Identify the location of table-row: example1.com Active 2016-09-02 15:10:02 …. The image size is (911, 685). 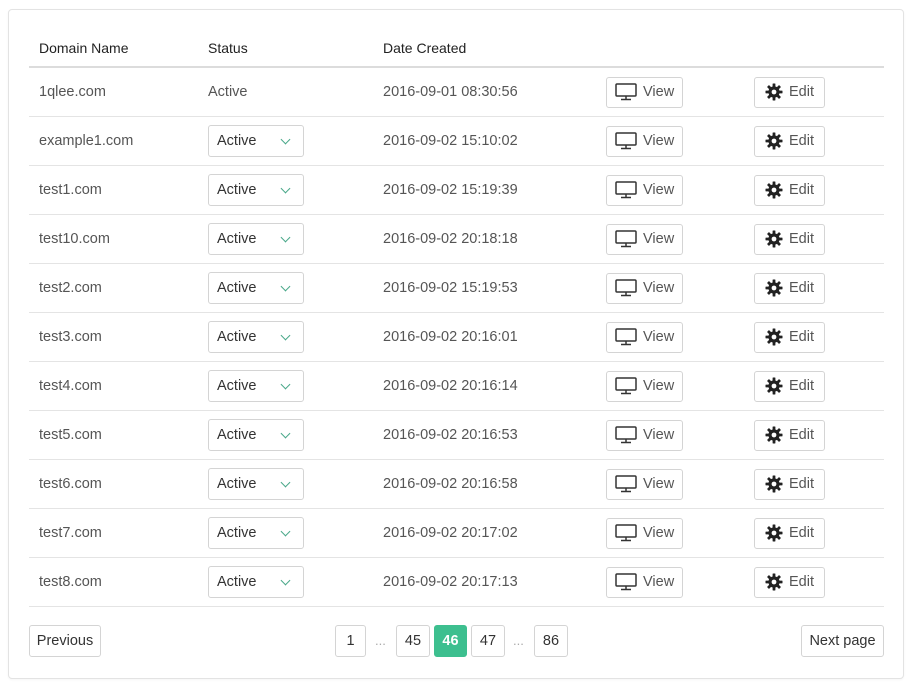
(456, 141).